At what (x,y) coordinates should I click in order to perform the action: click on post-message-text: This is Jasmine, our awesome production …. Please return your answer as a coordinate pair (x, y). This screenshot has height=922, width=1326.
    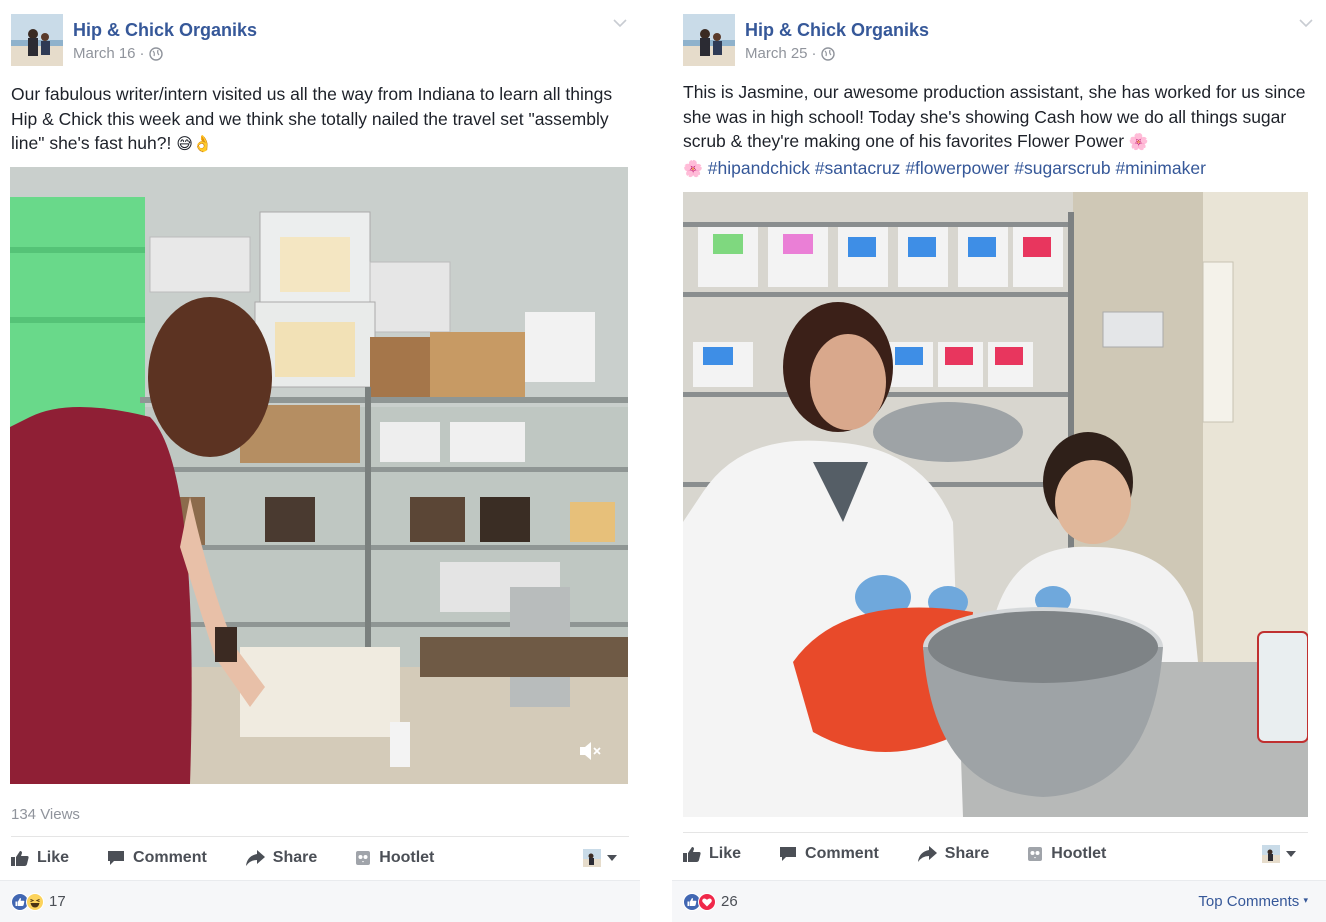
    Looking at the image, I should click on (994, 116).